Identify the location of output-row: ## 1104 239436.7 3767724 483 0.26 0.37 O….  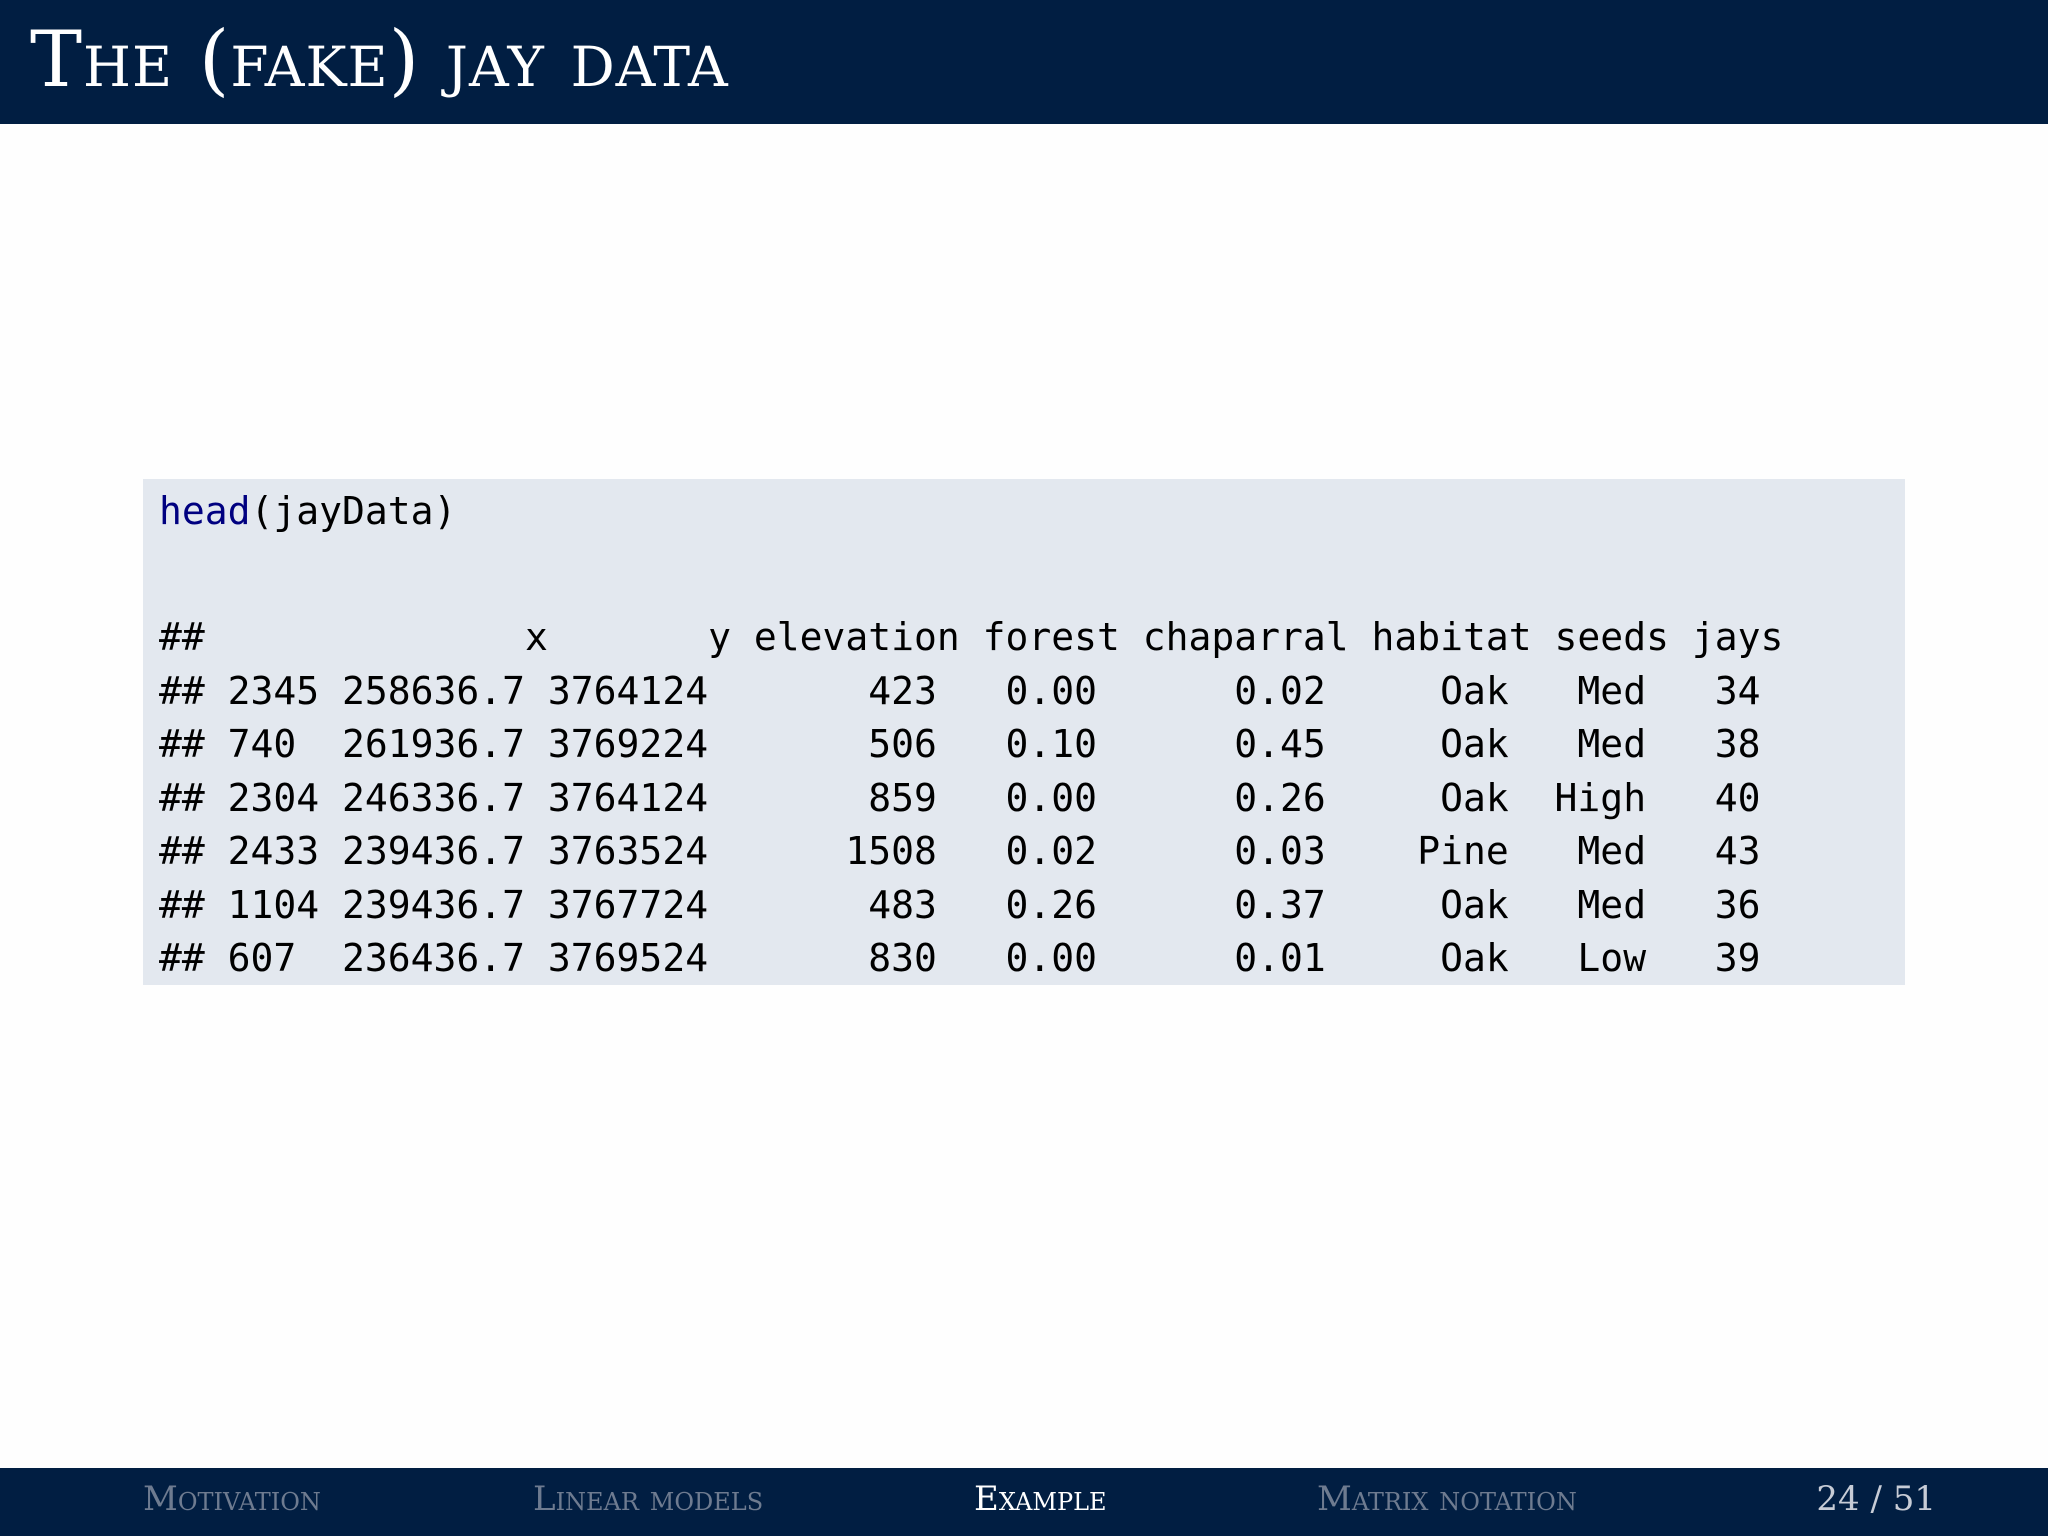
(960, 904).